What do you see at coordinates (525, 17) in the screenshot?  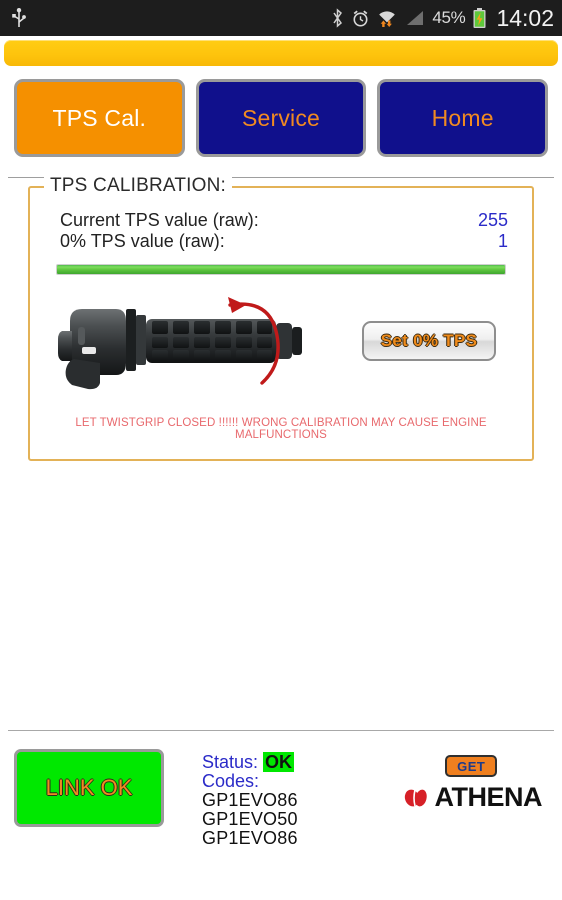 I see `status-bar-clock: 14:02` at bounding box center [525, 17].